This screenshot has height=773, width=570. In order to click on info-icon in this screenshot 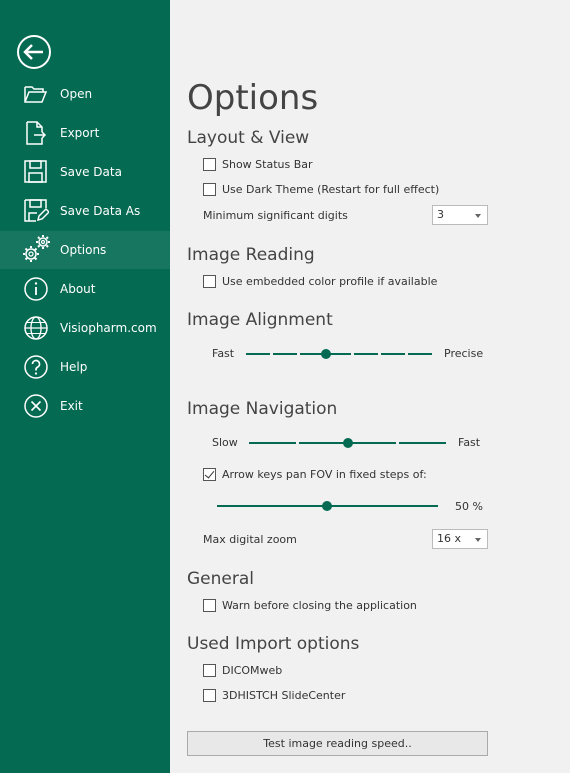, I will do `click(36, 289)`.